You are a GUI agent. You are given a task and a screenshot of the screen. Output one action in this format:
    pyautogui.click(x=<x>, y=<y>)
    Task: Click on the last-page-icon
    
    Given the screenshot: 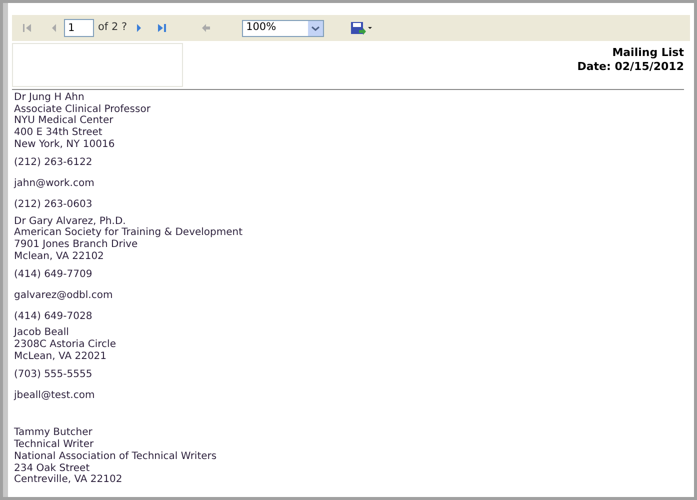 What is the action you would take?
    pyautogui.click(x=162, y=28)
    